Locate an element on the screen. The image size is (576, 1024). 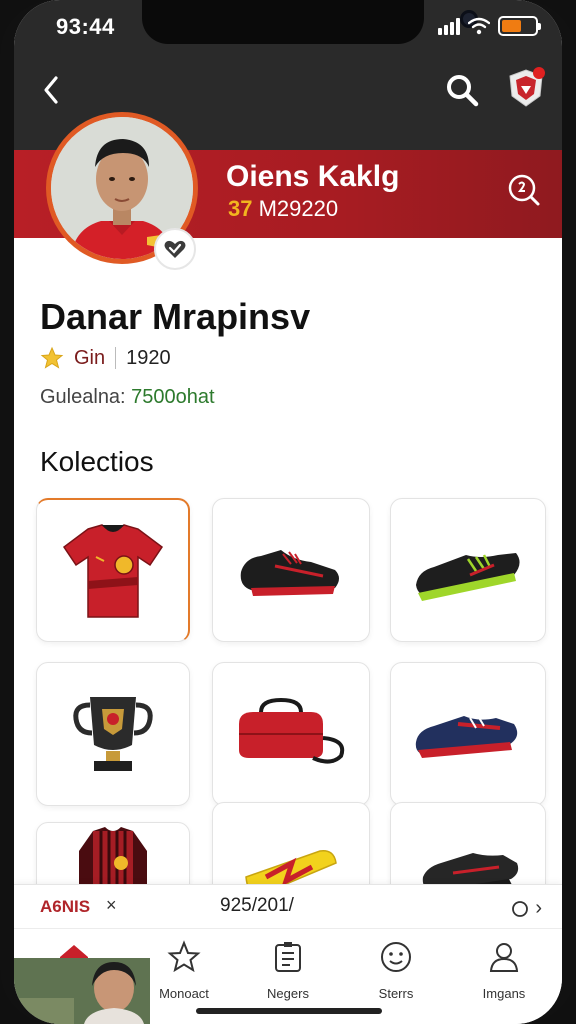
picture-in-picture-video is located at coordinates (82, 991).